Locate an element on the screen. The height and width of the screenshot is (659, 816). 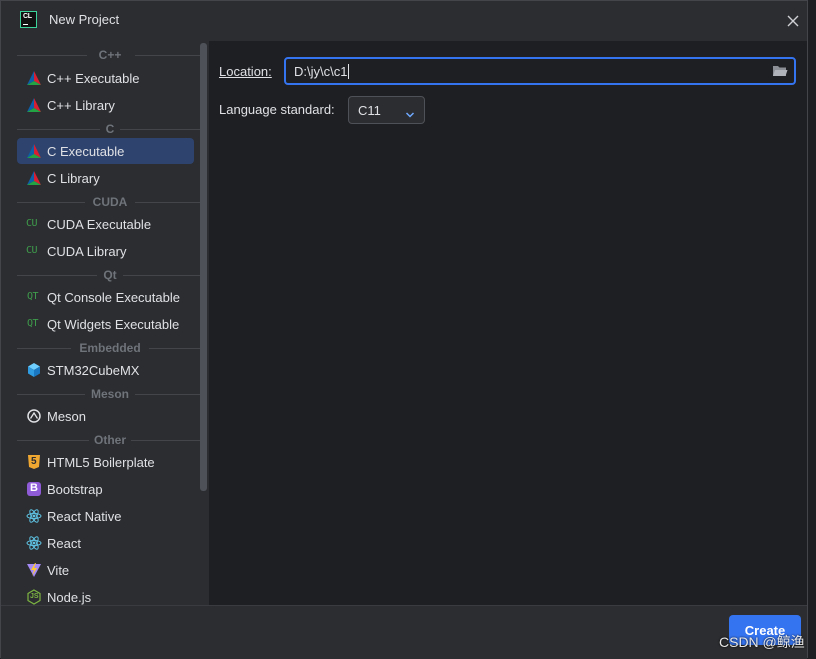
sidebar-item-qt-console-executable: QT Qt Console Executable is located at coordinates (105, 297).